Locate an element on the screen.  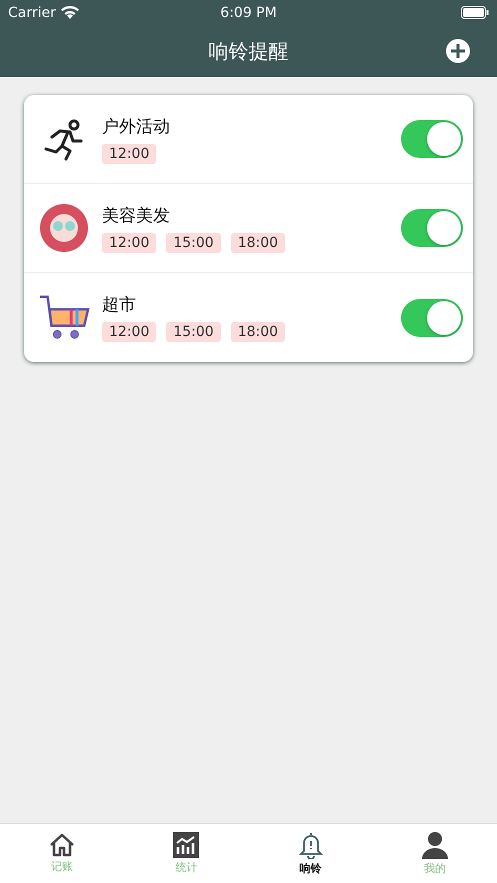
bell-icon is located at coordinates (311, 845).